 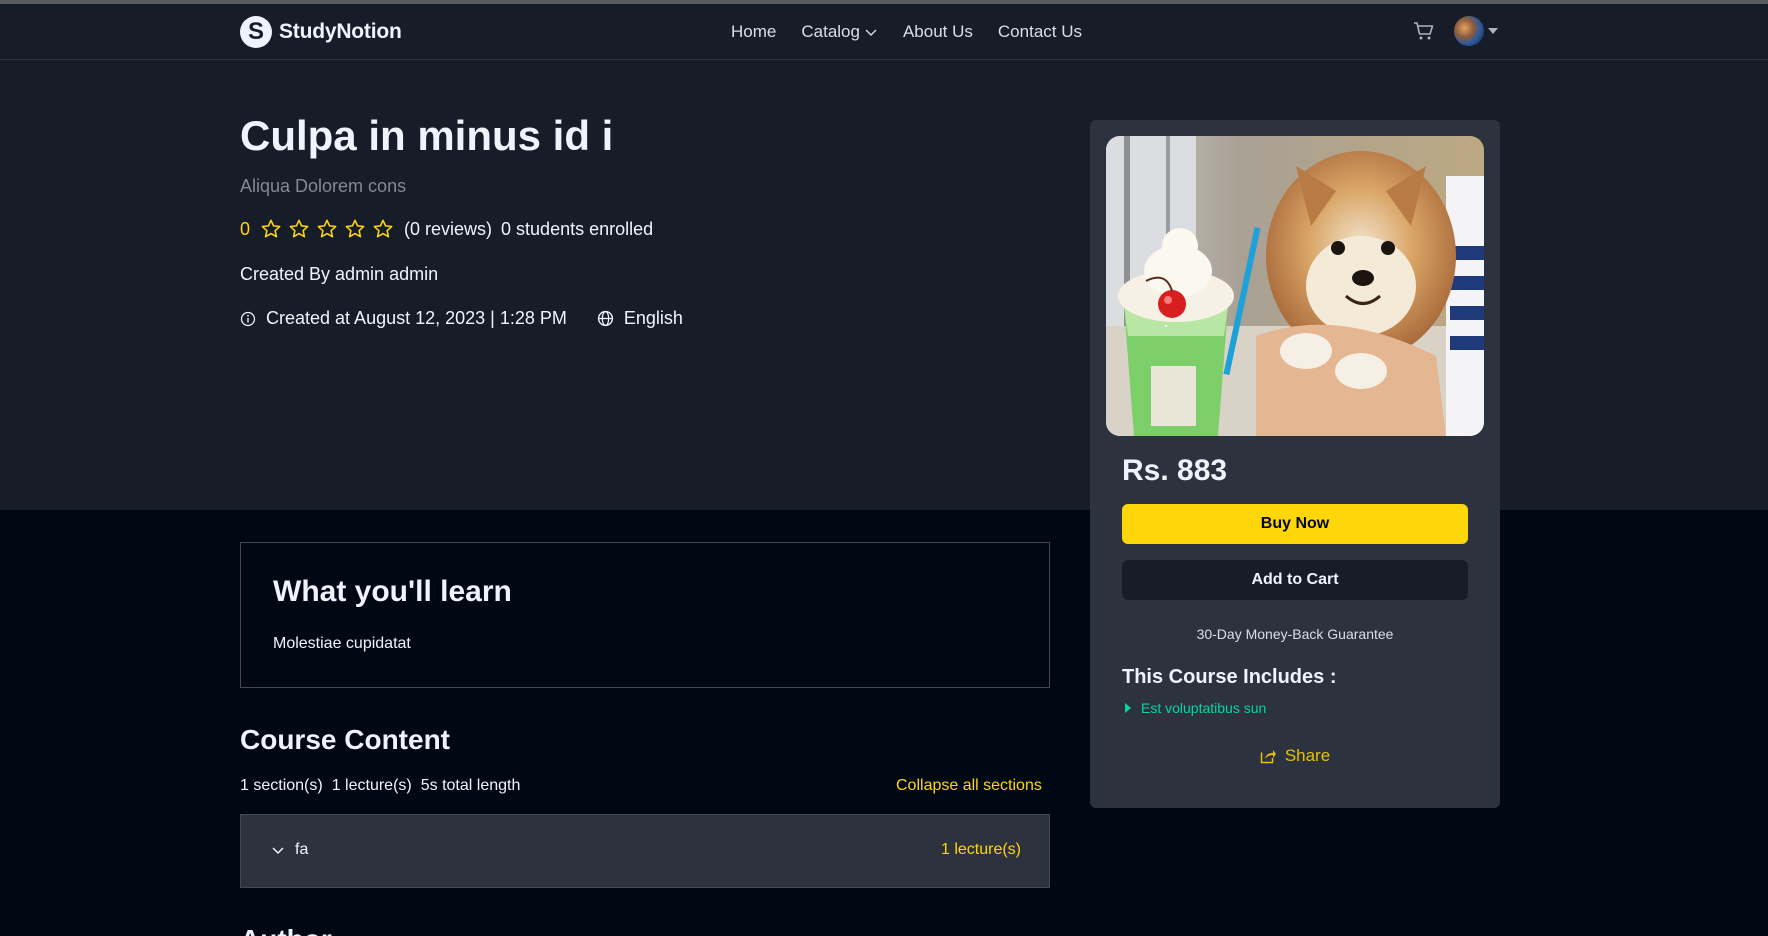 What do you see at coordinates (281, 785) in the screenshot?
I see `sections-count: 1 section(s)` at bounding box center [281, 785].